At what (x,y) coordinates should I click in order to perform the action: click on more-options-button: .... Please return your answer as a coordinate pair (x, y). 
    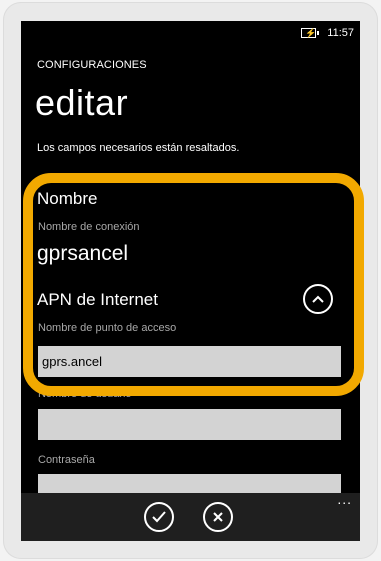
    Looking at the image, I should click on (344, 499).